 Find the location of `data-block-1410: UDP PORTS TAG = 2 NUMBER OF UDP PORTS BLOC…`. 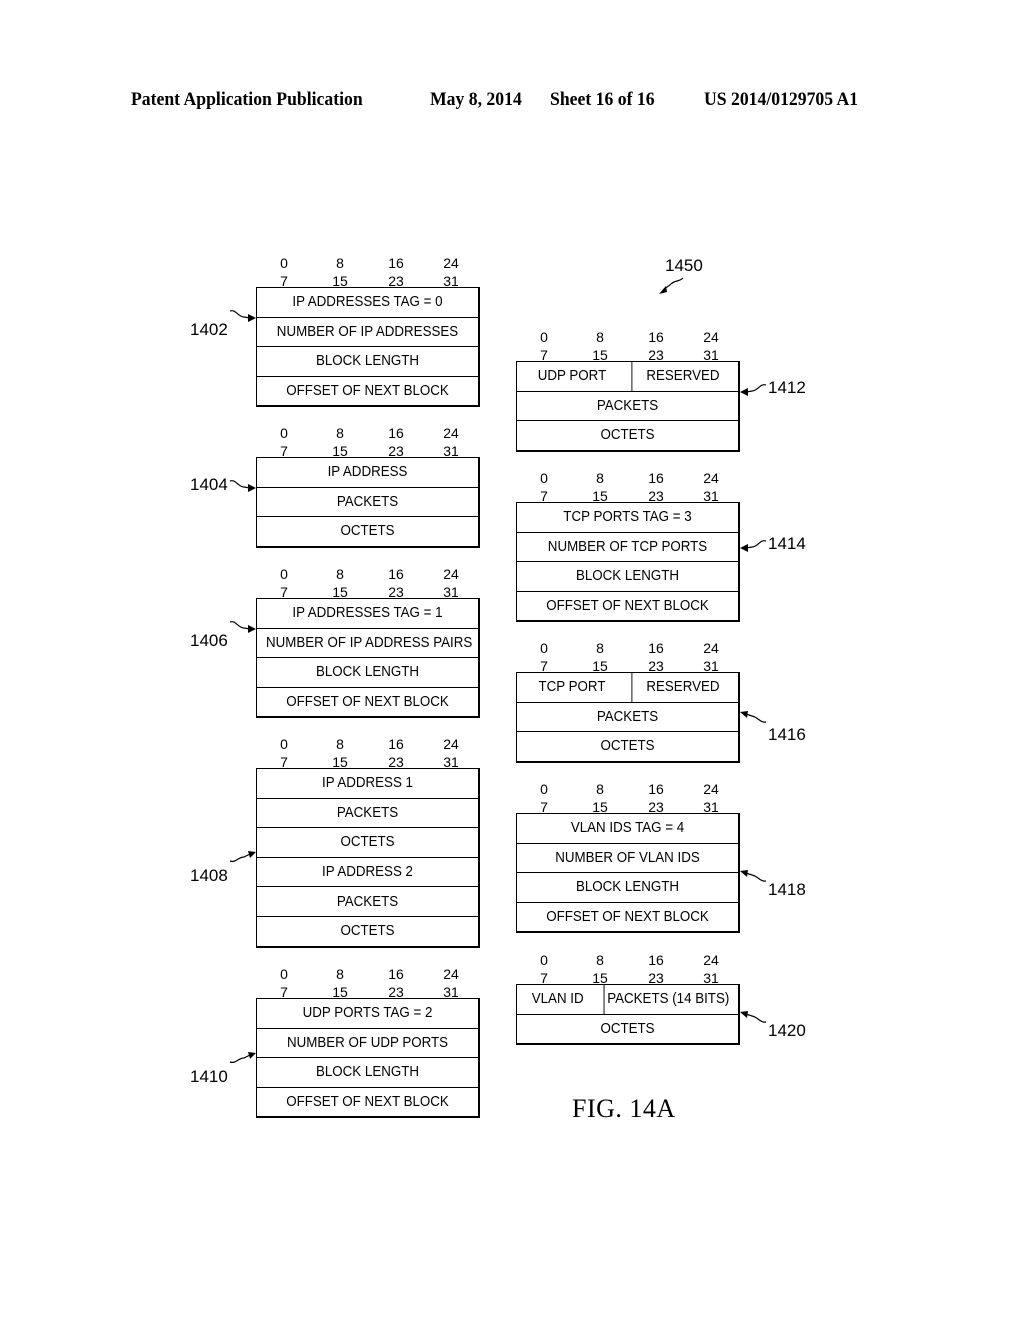

data-block-1410: UDP PORTS TAG = 2 NUMBER OF UDP PORTS BLOC… is located at coordinates (368, 1058).